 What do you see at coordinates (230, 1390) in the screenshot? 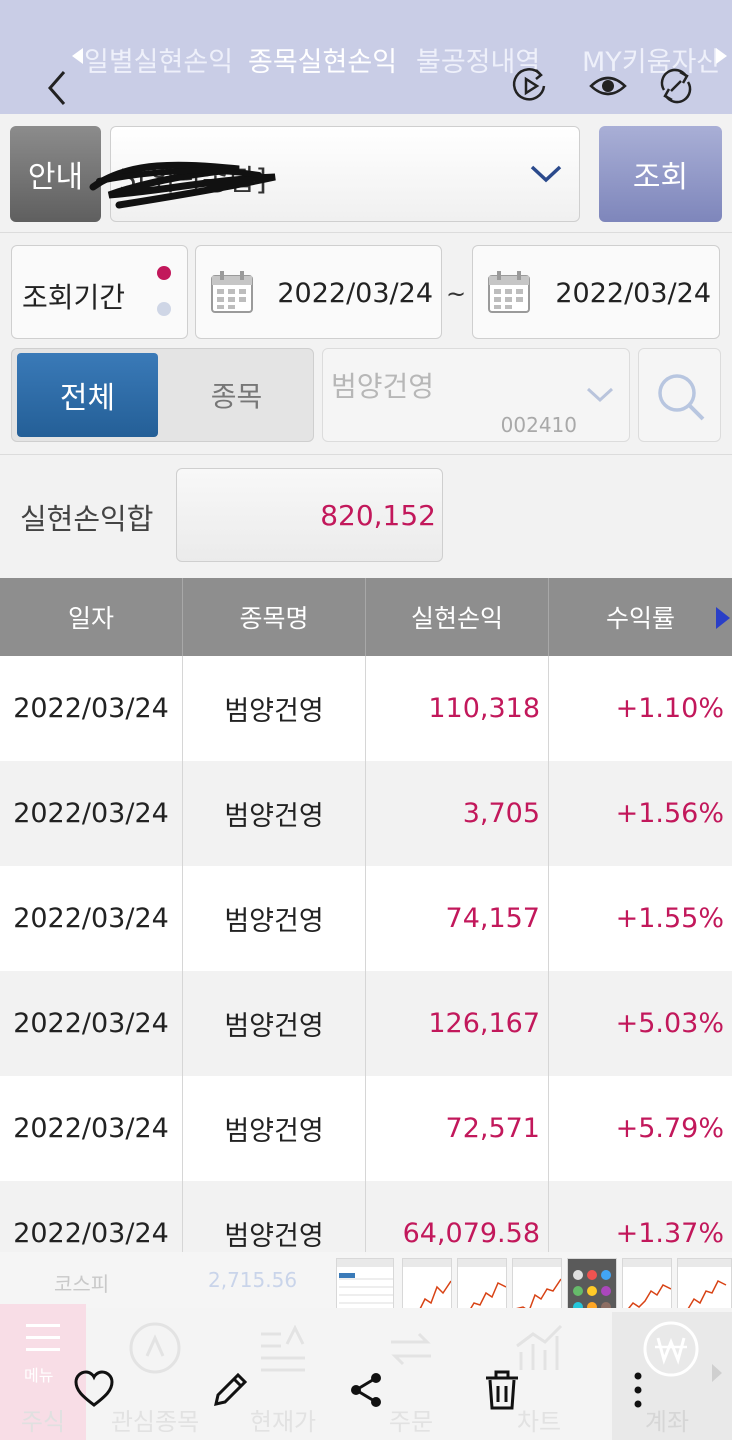
I see `edit-icon` at bounding box center [230, 1390].